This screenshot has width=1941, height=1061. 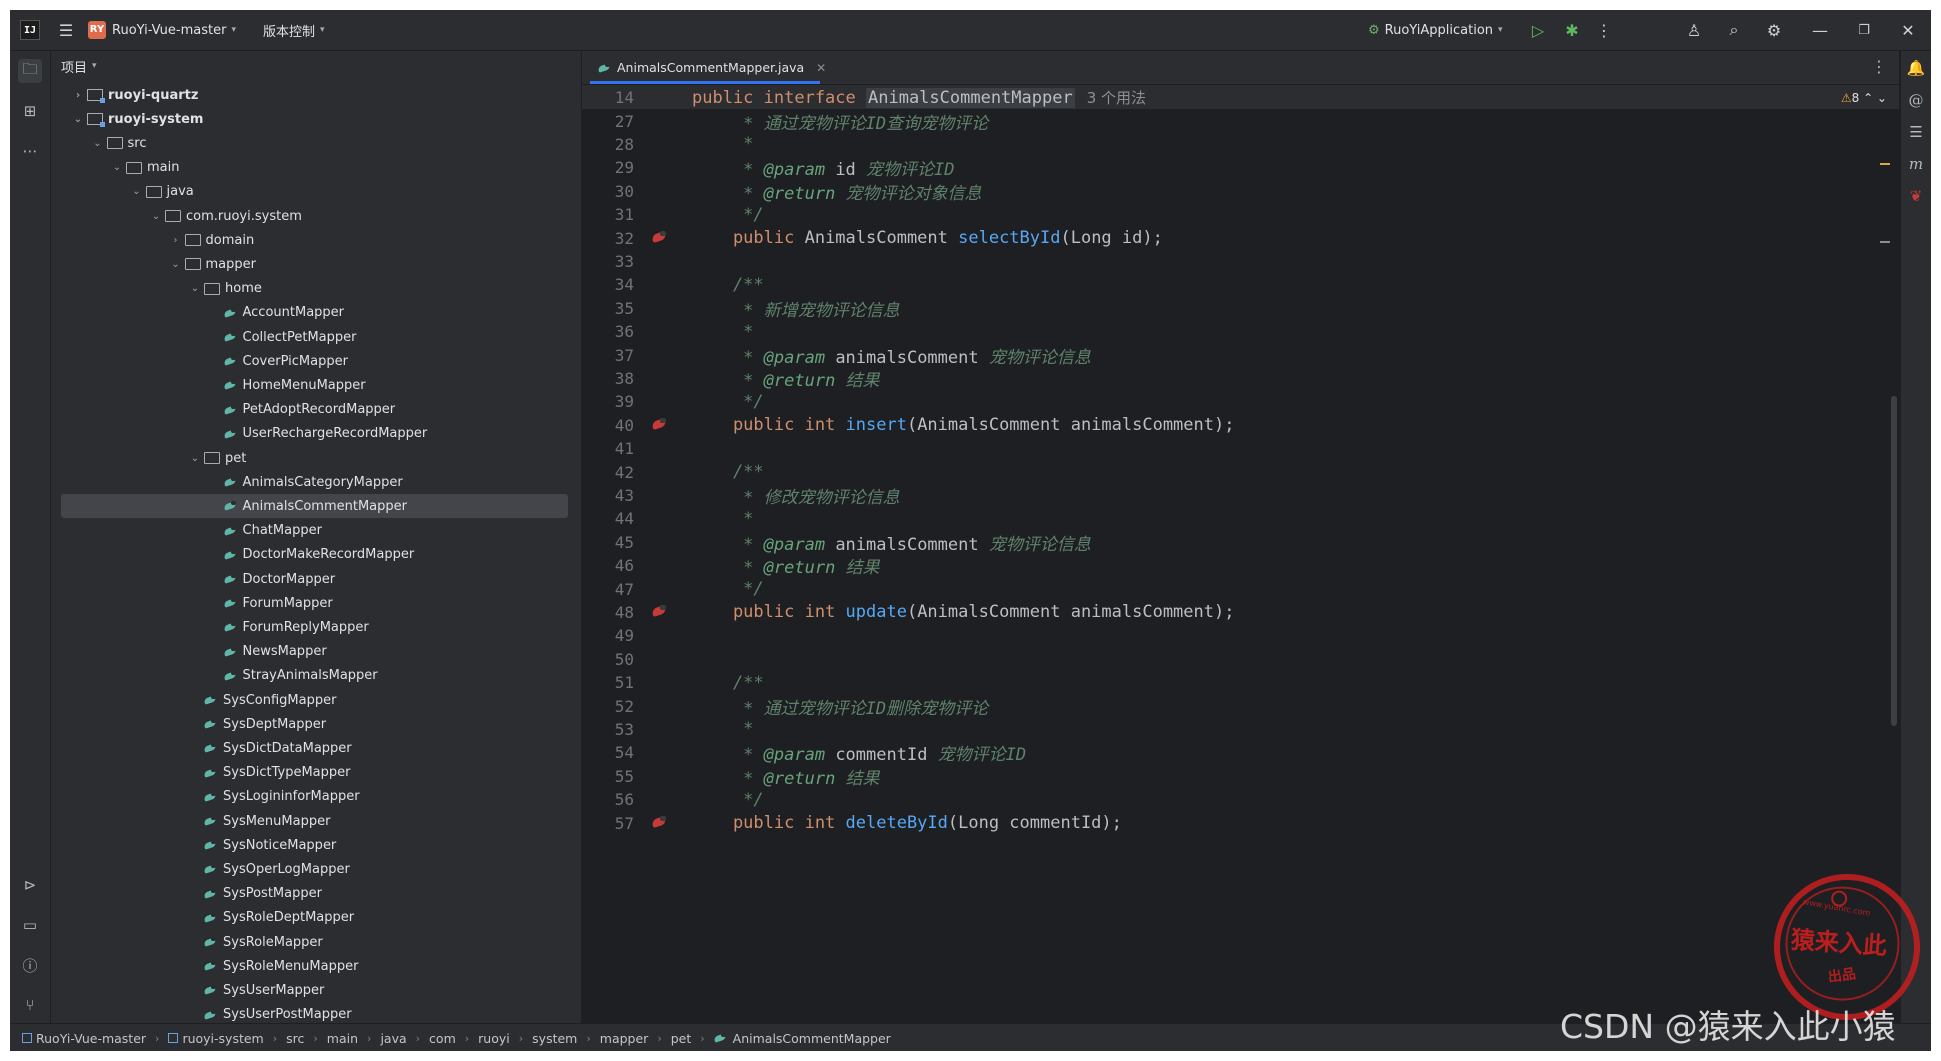 What do you see at coordinates (442, 1038) in the screenshot?
I see `breadcrumb-item: com` at bounding box center [442, 1038].